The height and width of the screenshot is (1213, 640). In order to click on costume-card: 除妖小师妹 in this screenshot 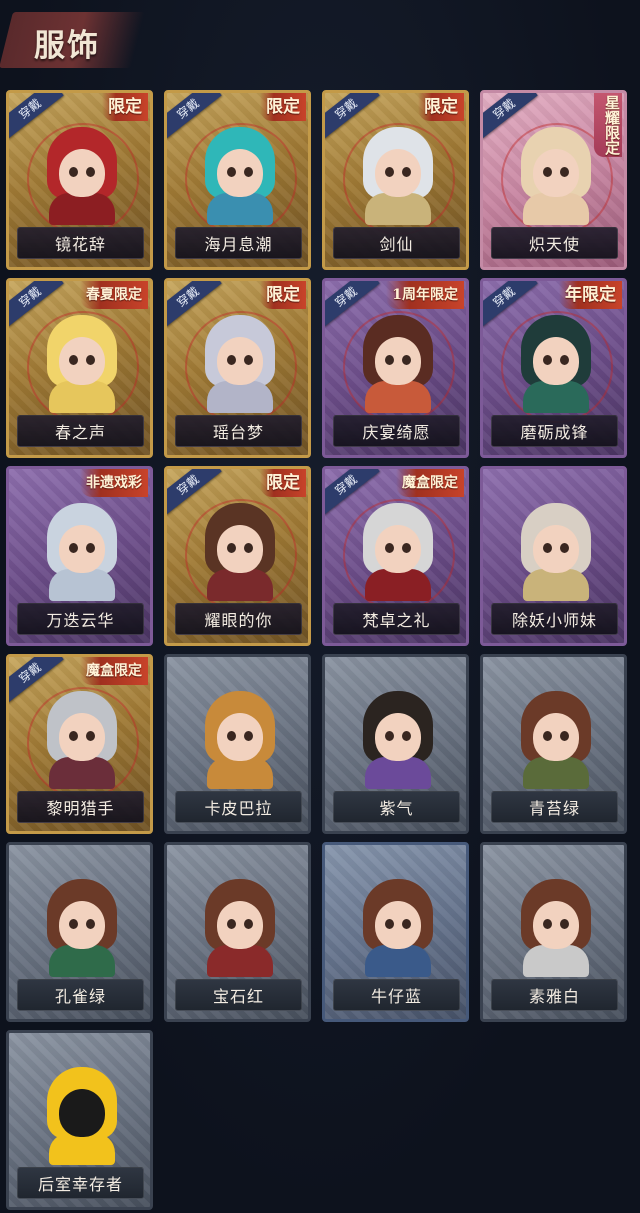, I will do `click(553, 556)`.